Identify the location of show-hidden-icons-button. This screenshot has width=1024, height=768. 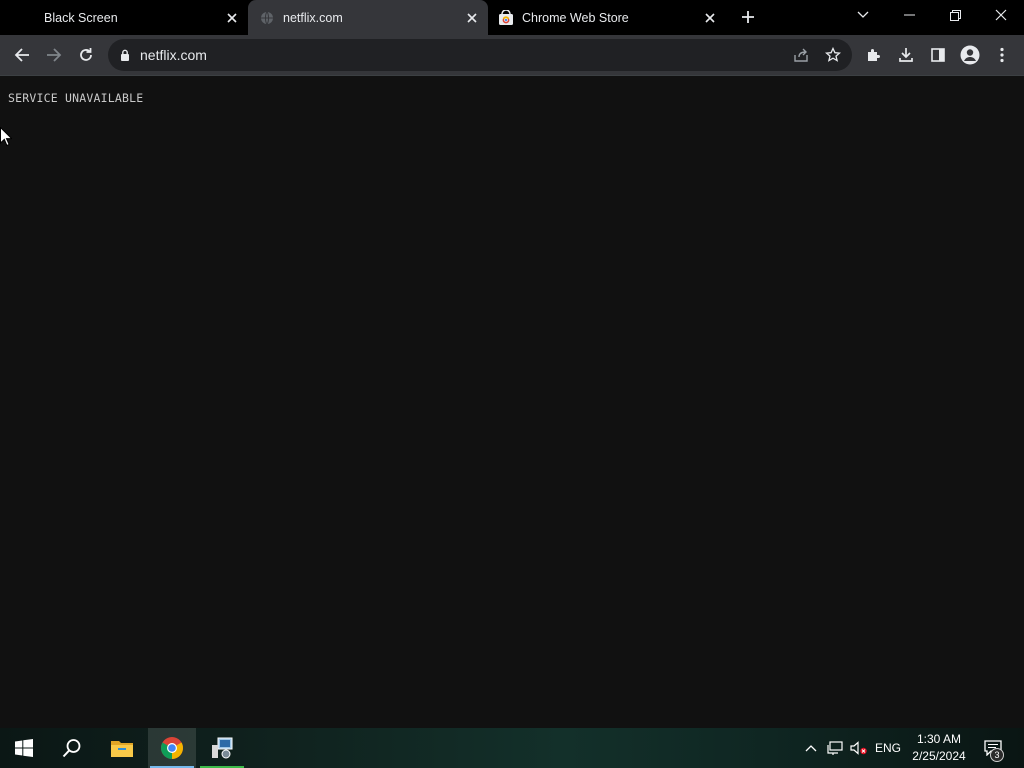
(811, 748).